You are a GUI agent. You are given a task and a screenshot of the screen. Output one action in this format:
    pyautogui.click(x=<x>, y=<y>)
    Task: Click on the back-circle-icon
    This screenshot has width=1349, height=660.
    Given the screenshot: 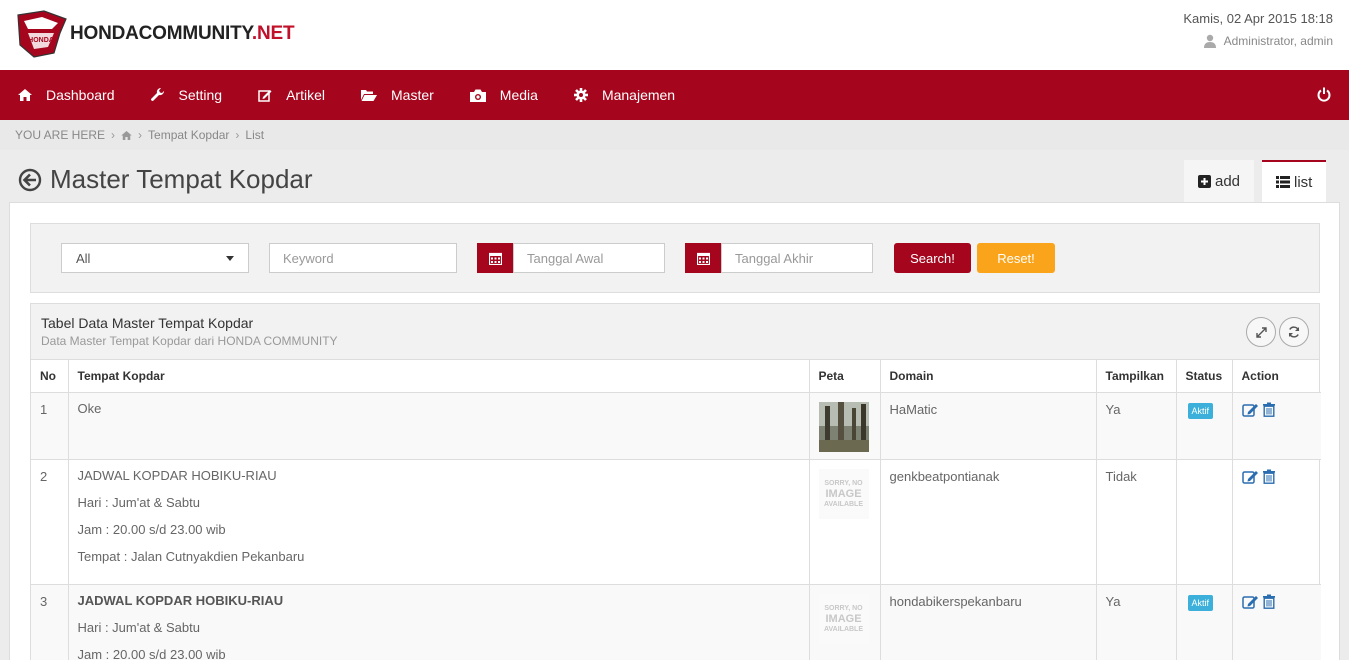 What is the action you would take?
    pyautogui.click(x=30, y=180)
    